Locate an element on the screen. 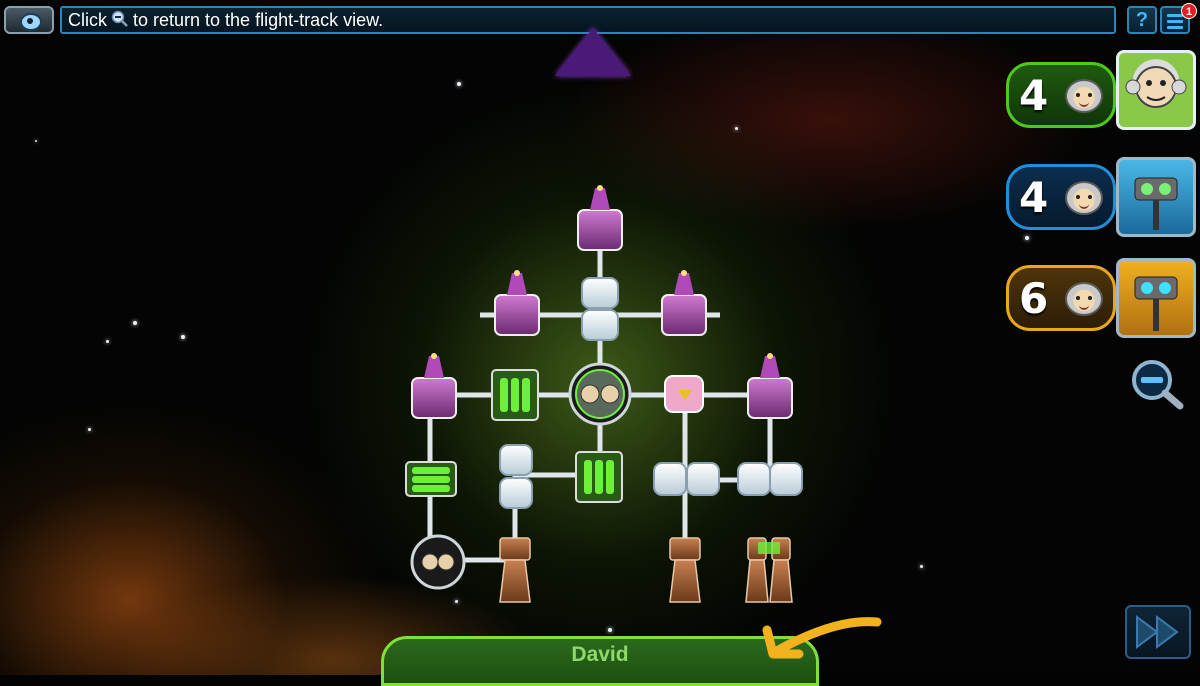 The width and height of the screenshot is (1200, 686). hint-suffix: to return to the flight-track view. is located at coordinates (258, 20).